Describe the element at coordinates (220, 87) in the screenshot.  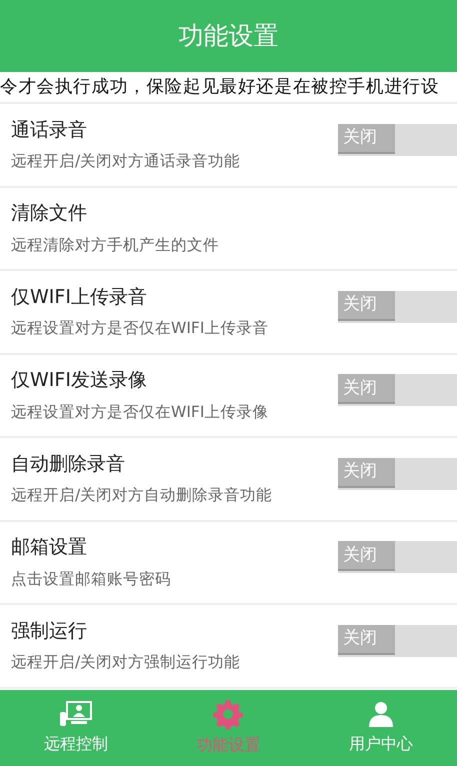
I see `notice-text: 令才会执行成功，保险起见最好还是在被控手机进行设` at that location.